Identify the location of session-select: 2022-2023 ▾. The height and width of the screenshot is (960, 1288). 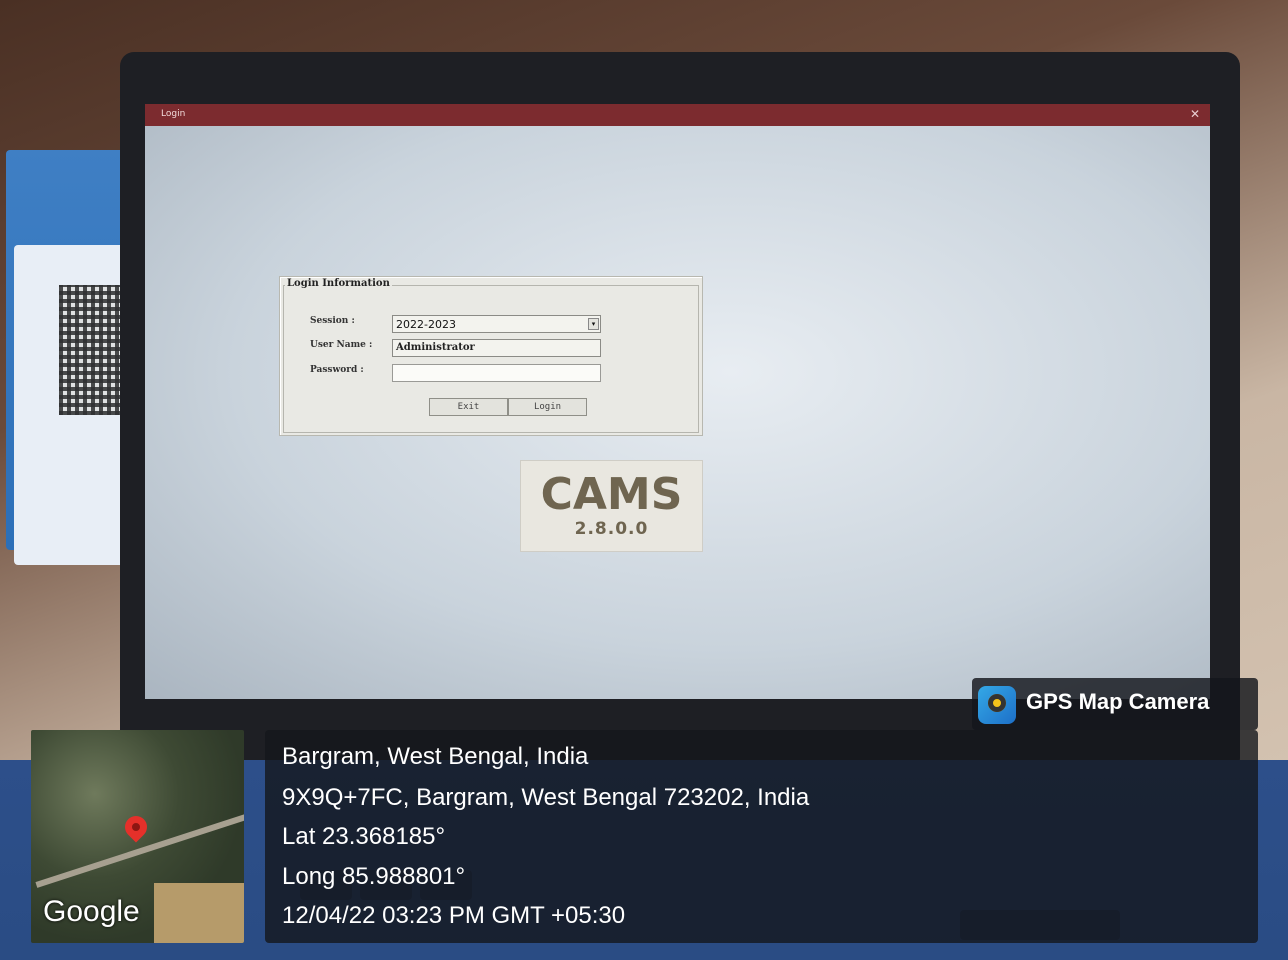
(496, 324).